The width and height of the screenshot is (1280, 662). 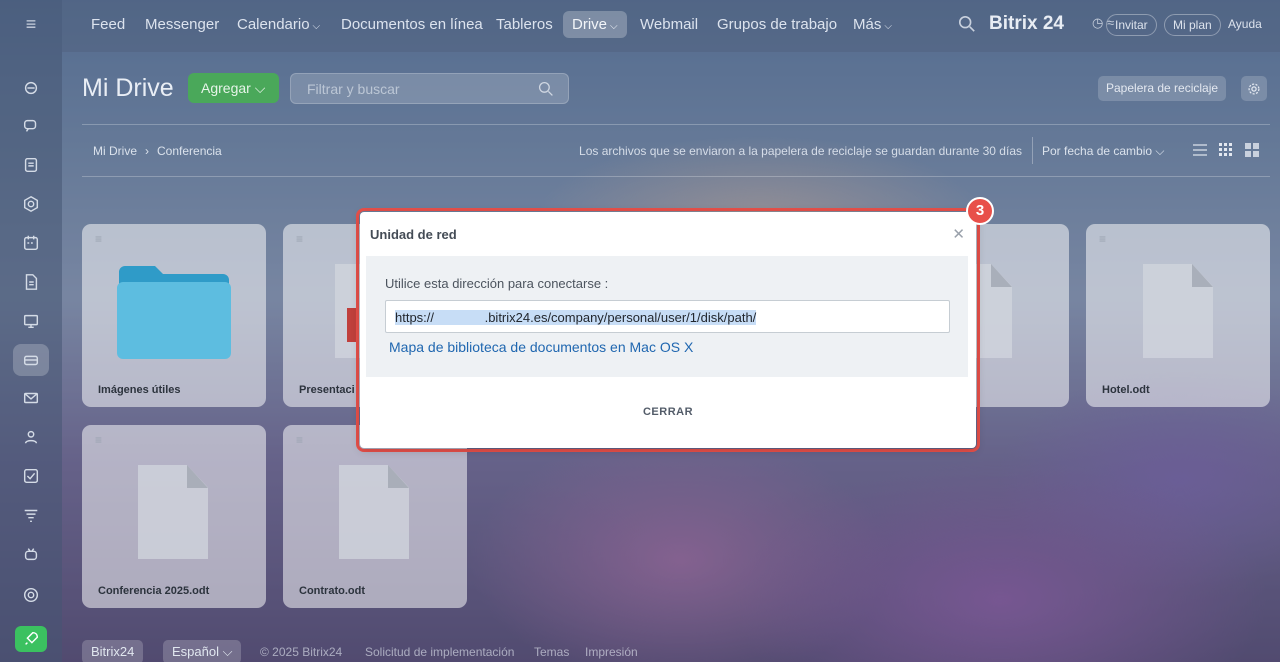 What do you see at coordinates (31, 398) in the screenshot?
I see `mail-icon` at bounding box center [31, 398].